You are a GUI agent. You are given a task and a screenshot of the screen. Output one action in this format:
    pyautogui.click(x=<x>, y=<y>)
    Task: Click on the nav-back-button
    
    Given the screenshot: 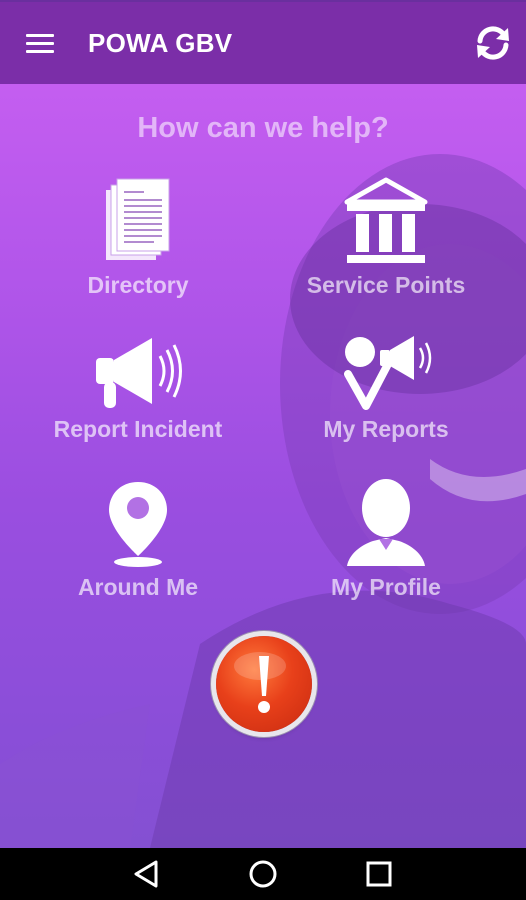 What is the action you would take?
    pyautogui.click(x=147, y=874)
    